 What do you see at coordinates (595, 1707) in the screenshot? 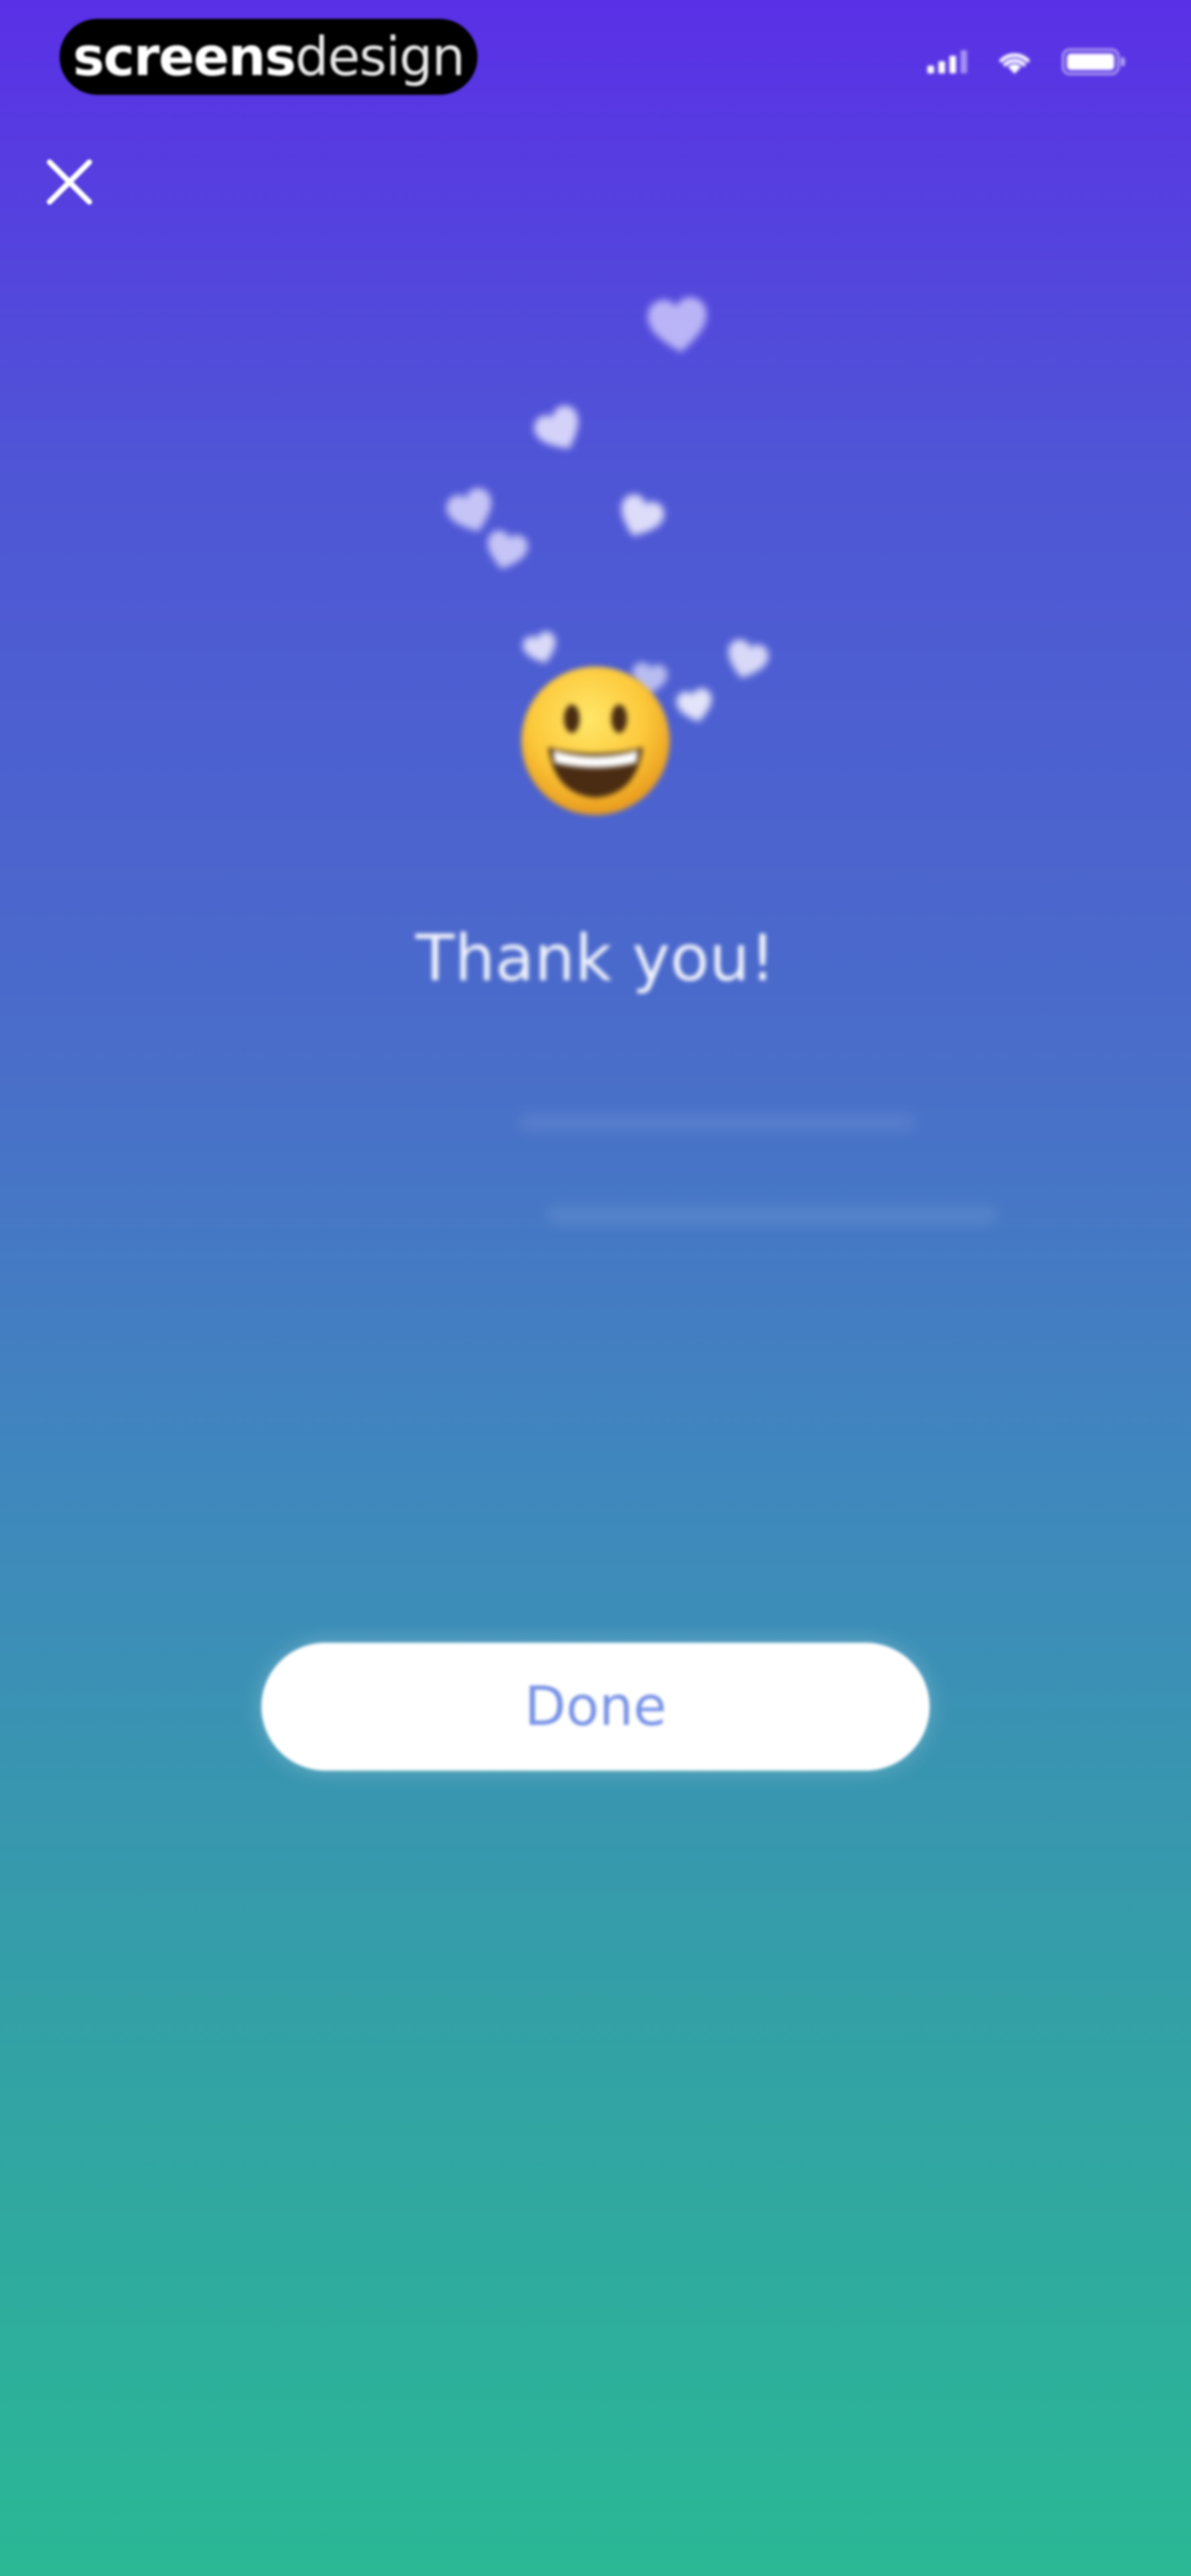
I see `done-button: Done` at bounding box center [595, 1707].